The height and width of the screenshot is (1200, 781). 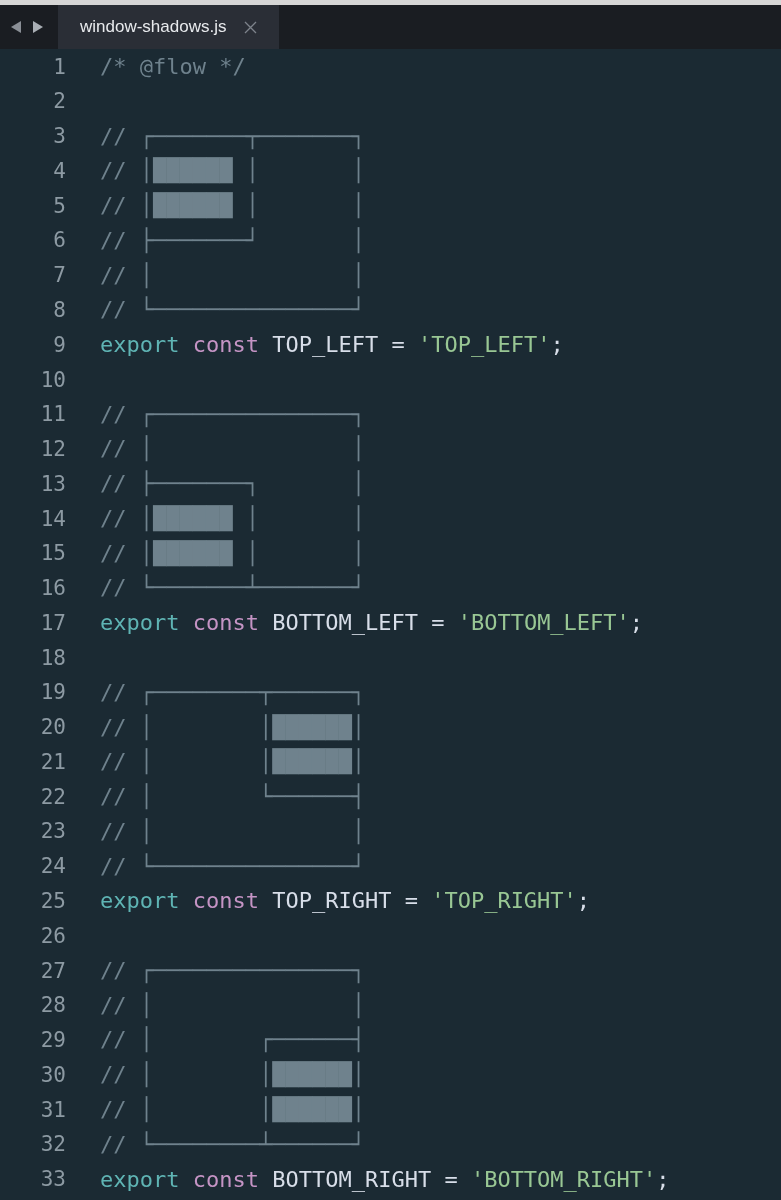 I want to click on close-icon, so click(x=251, y=27).